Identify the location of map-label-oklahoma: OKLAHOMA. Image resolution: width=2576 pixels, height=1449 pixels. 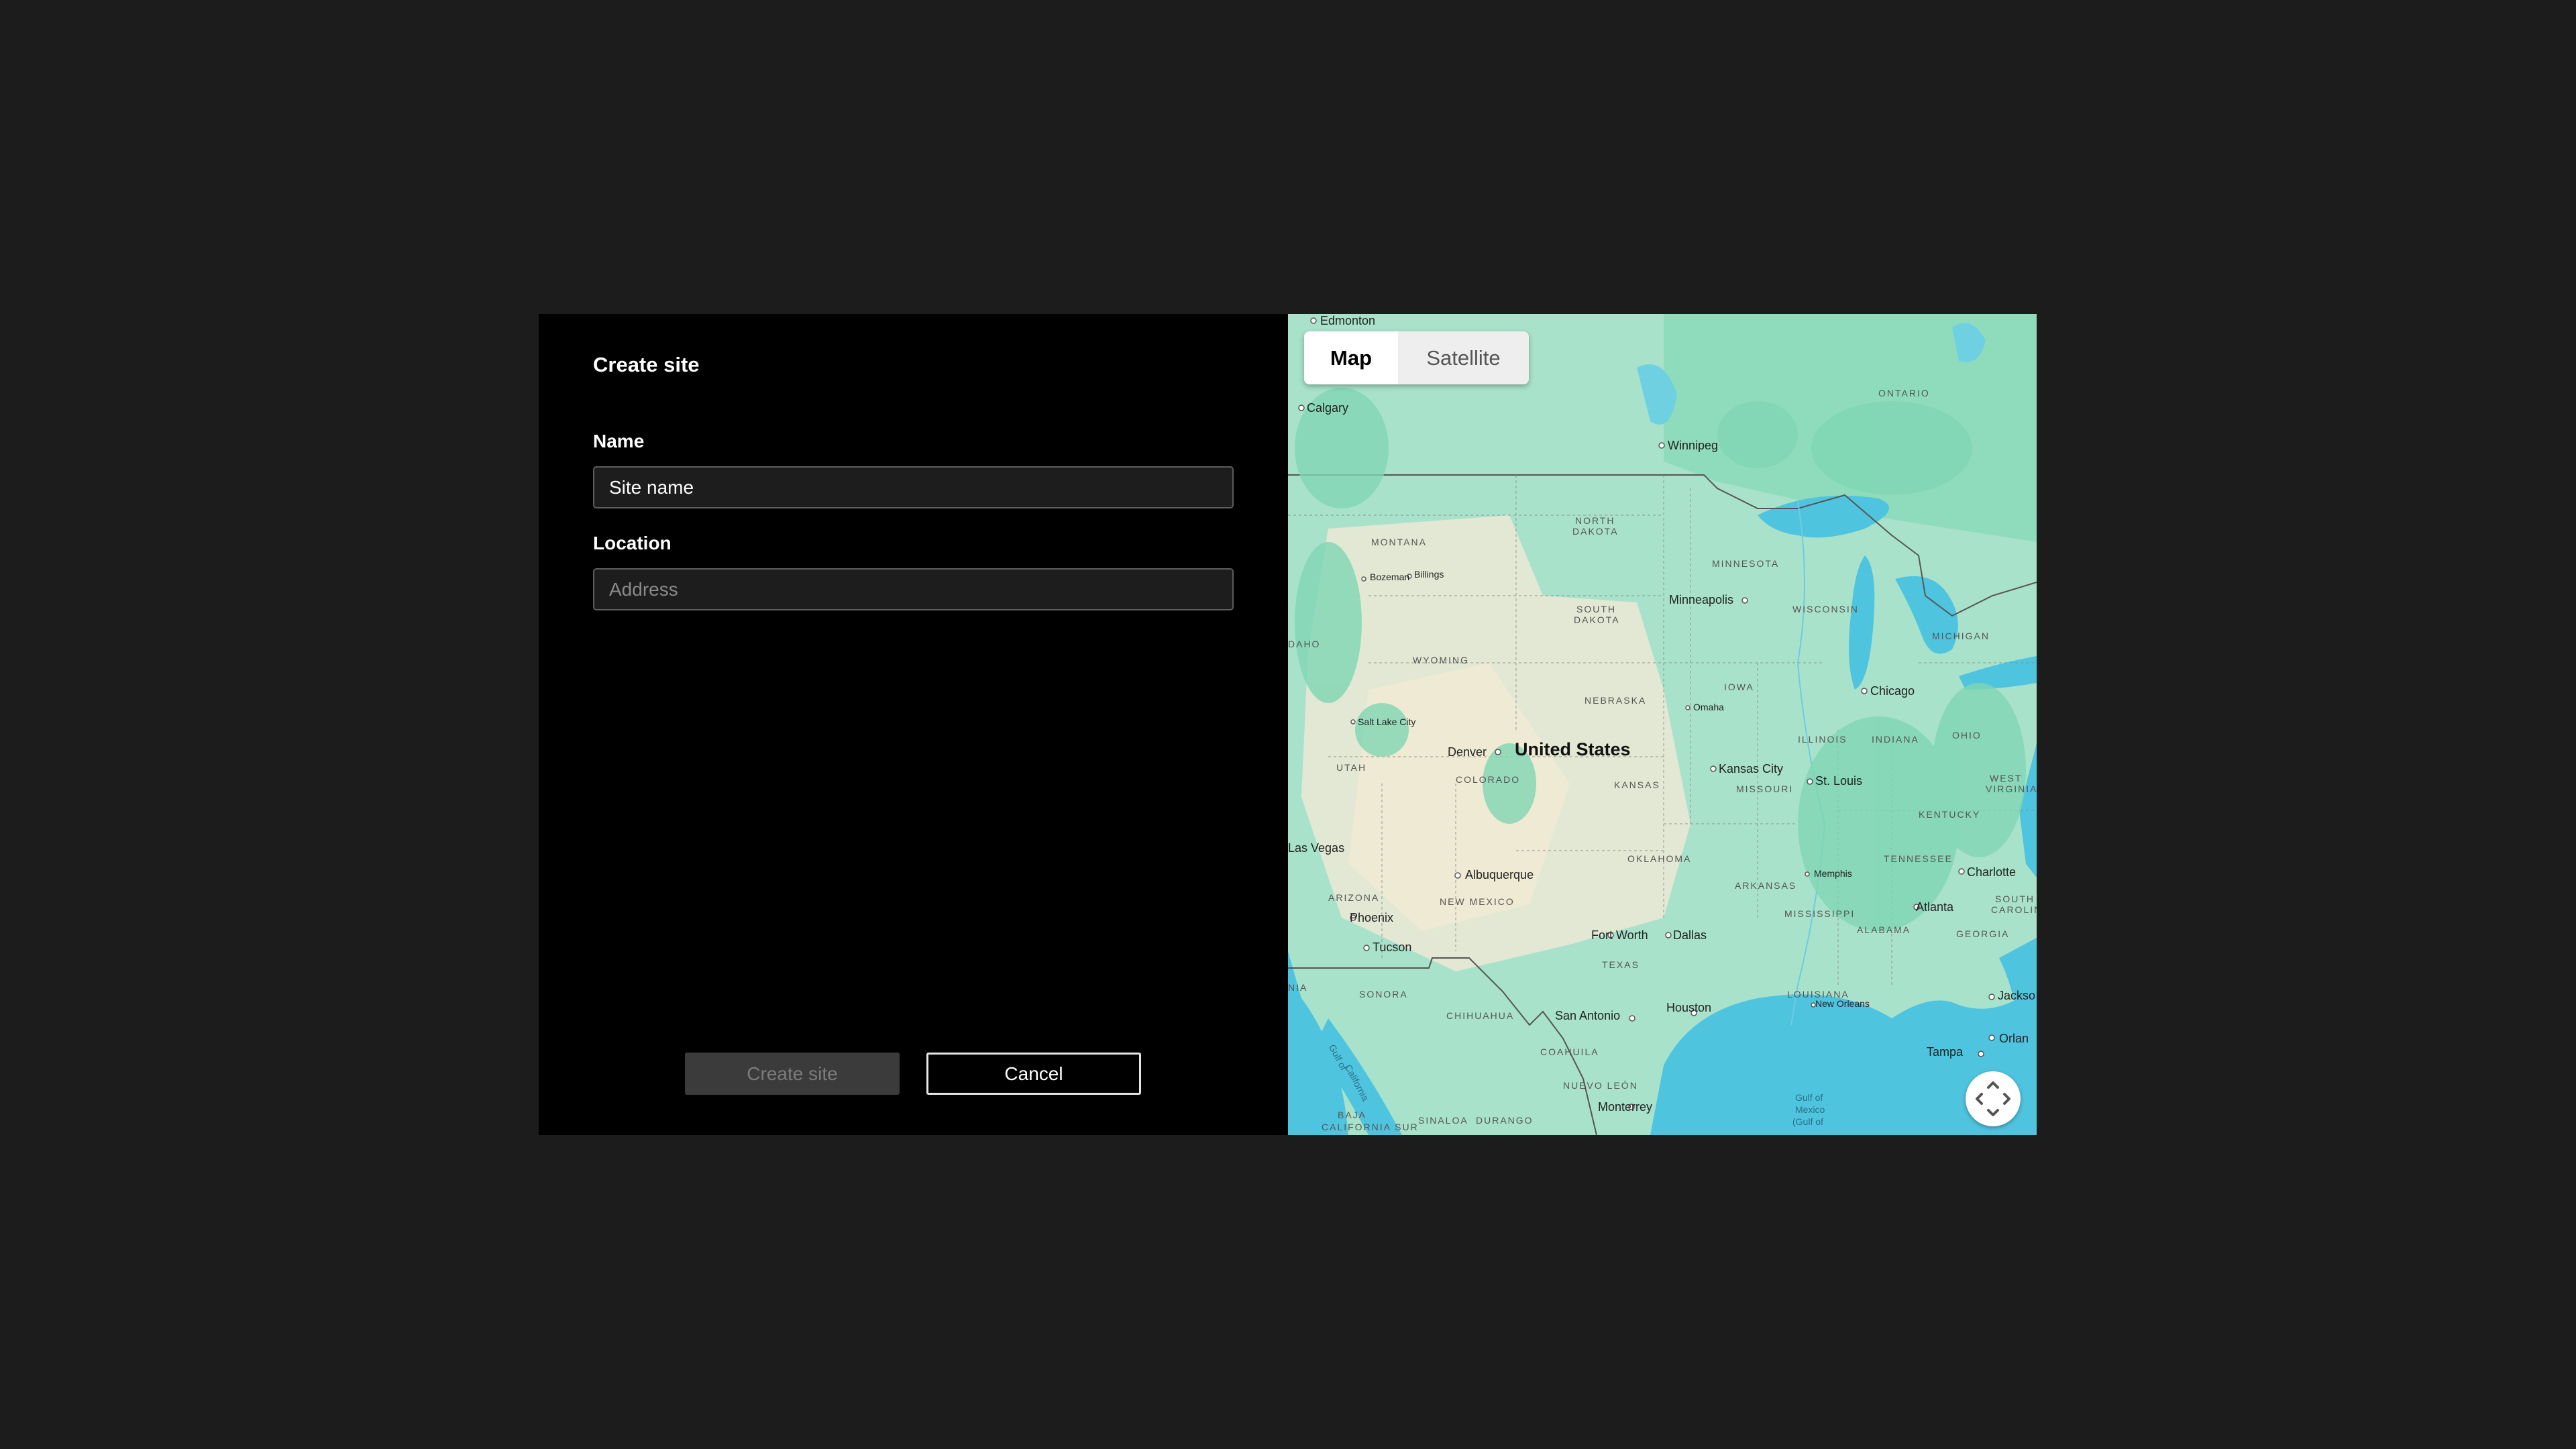
(1659, 858).